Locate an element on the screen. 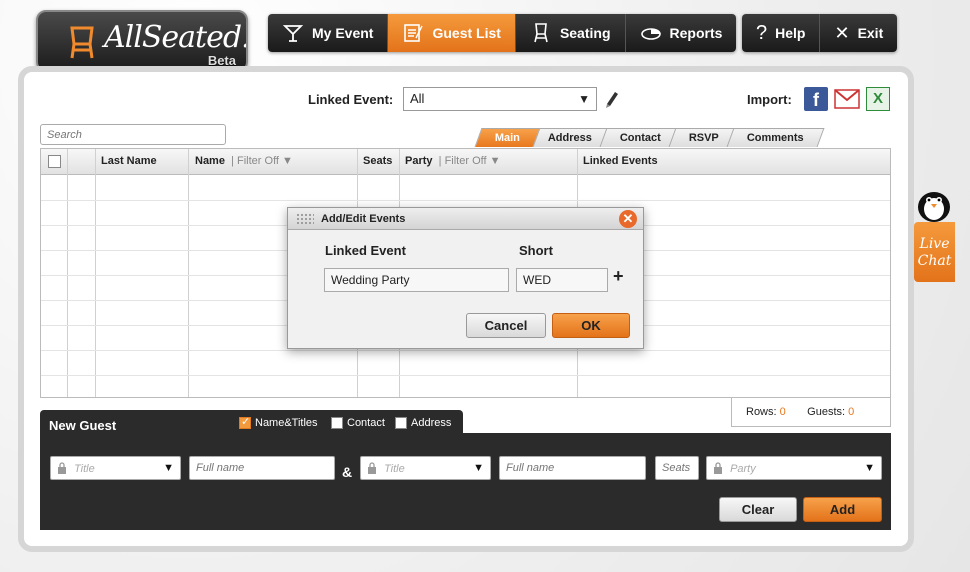 The height and width of the screenshot is (572, 970). app-logo: AllSeated. Beta is located at coordinates (142, 41).